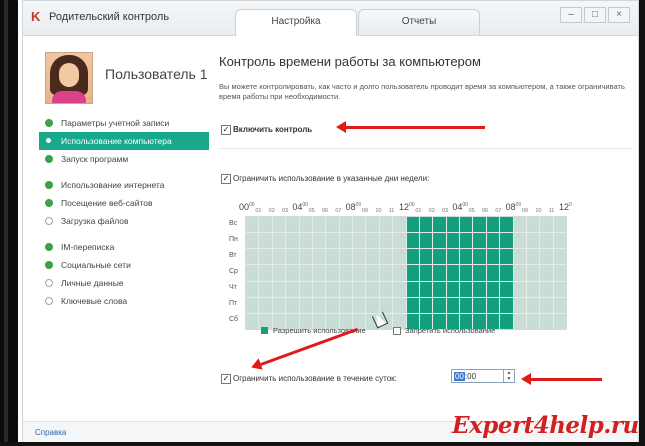  I want to click on sidebar-item: Использование компьютера, so click(124, 141).